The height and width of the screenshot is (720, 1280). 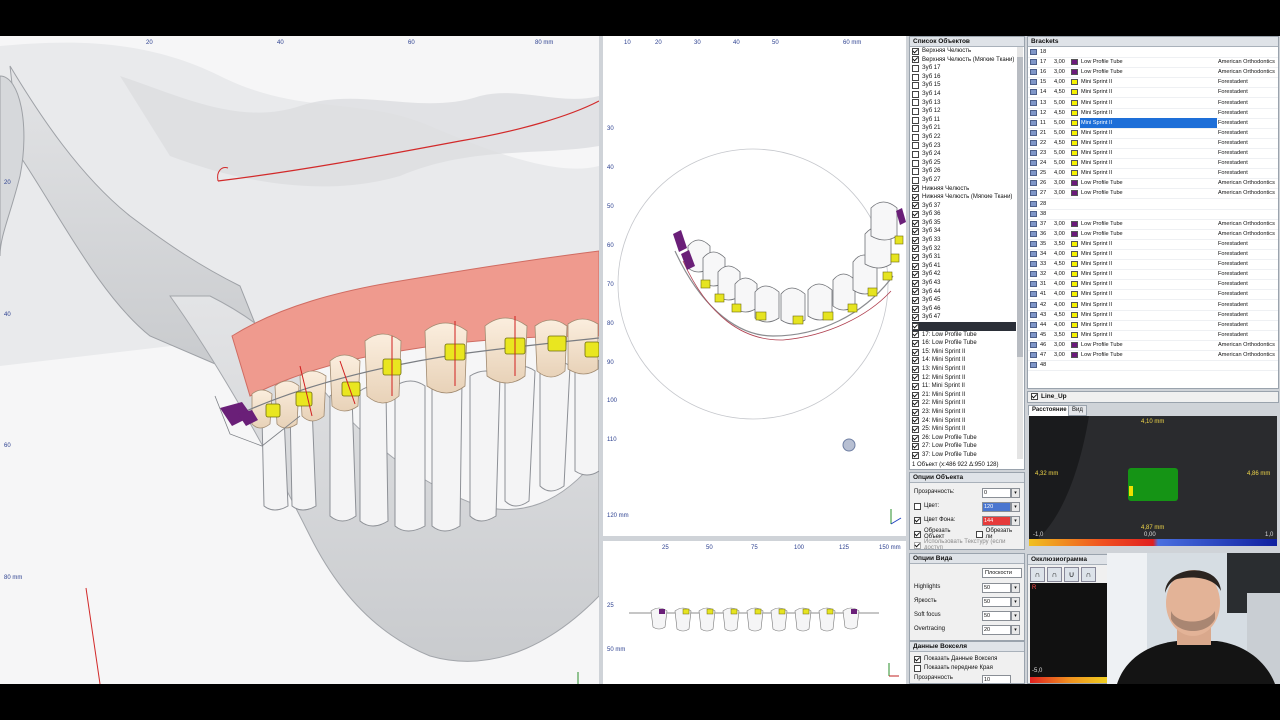 What do you see at coordinates (917, 668) in the screenshot?
I see `show-front-checkbox` at bounding box center [917, 668].